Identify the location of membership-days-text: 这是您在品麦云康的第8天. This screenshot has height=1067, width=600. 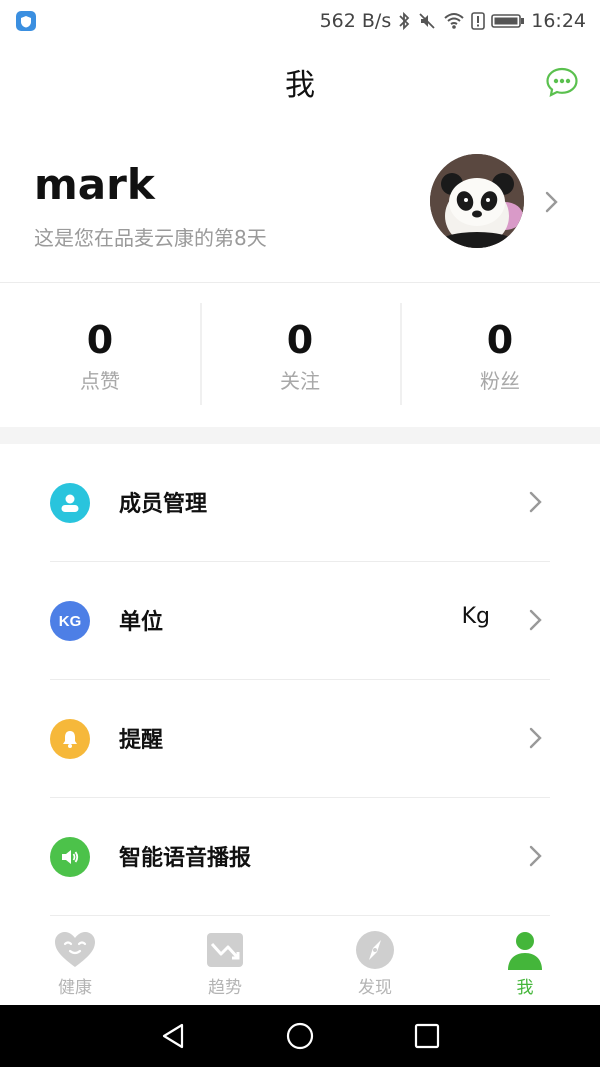
(150, 238).